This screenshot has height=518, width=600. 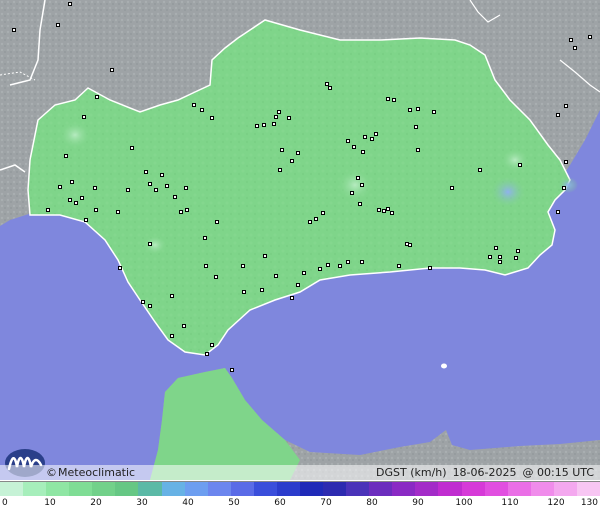 What do you see at coordinates (5, 503) in the screenshot?
I see `scale-tick-label: 0` at bounding box center [5, 503].